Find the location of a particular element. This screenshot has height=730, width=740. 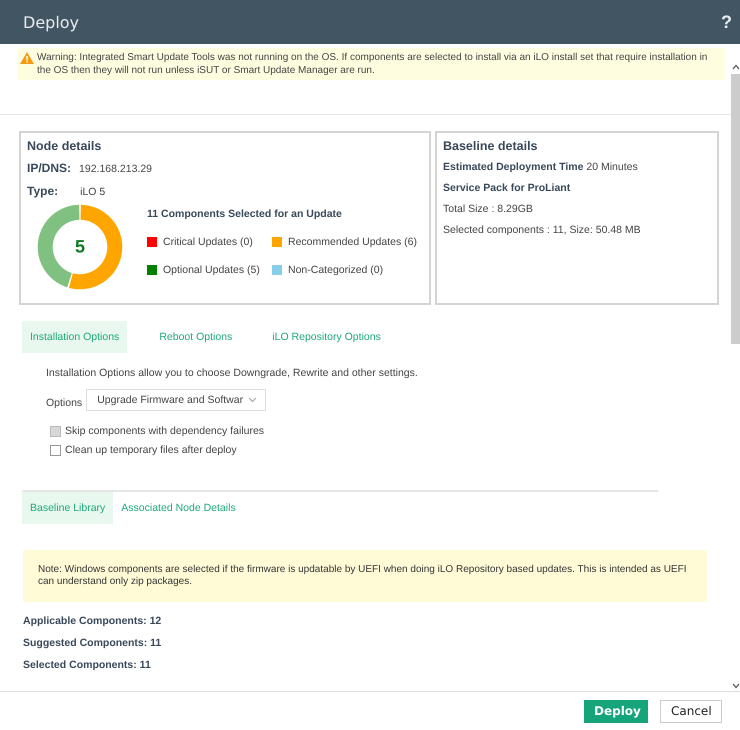

deploy-button: Deploy is located at coordinates (616, 711).